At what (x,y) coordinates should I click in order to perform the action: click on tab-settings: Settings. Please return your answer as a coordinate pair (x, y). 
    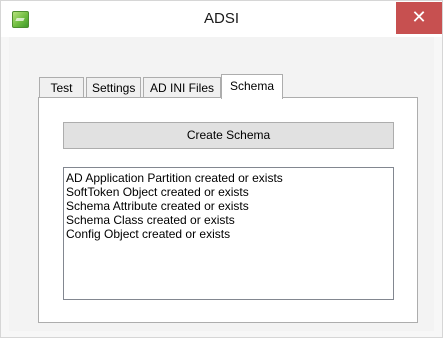
    Looking at the image, I should click on (113, 87).